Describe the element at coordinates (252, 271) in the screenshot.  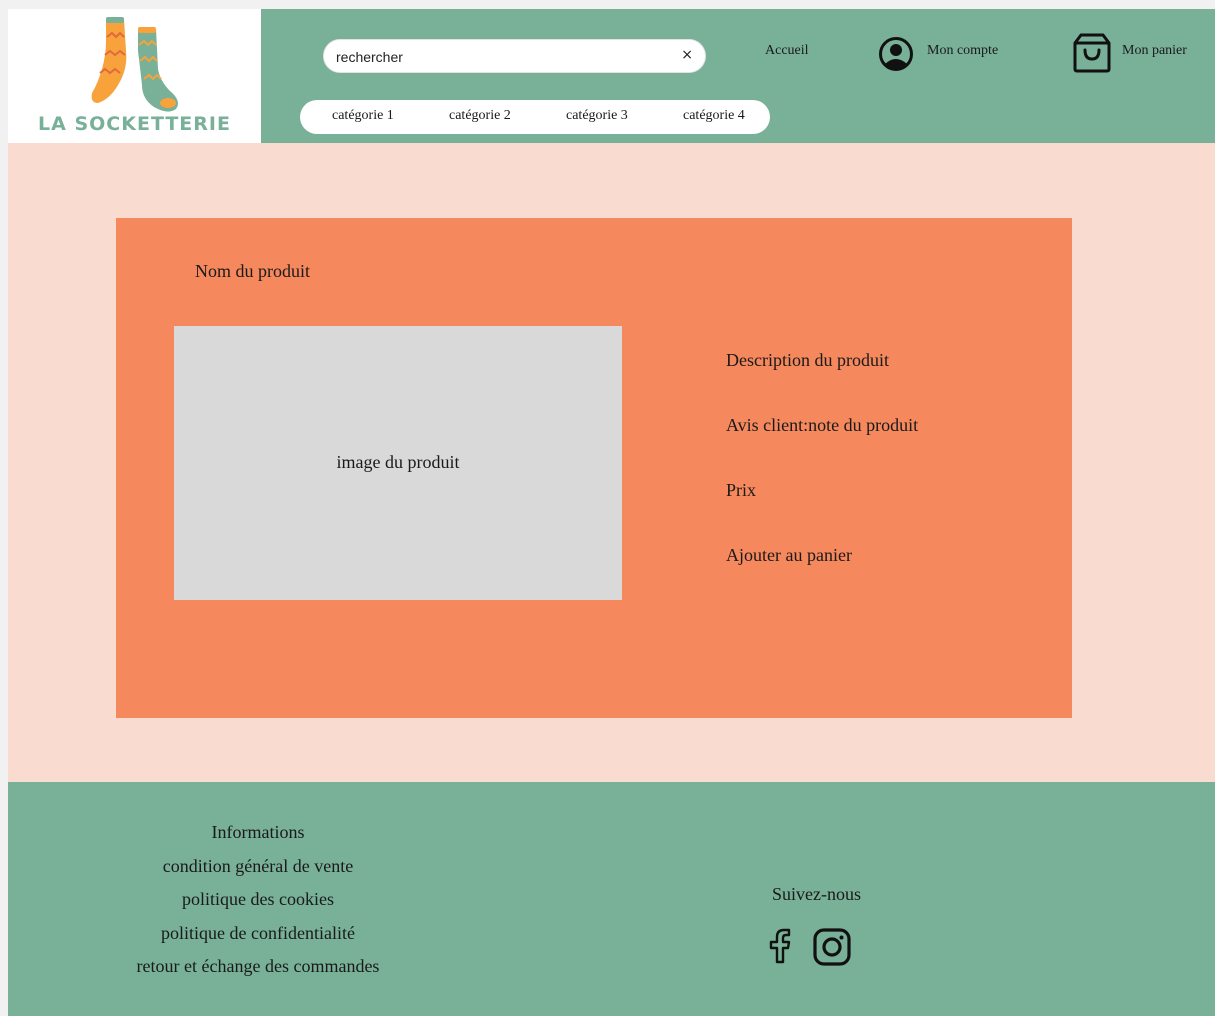
I see `product-name: Nom du produit` at that location.